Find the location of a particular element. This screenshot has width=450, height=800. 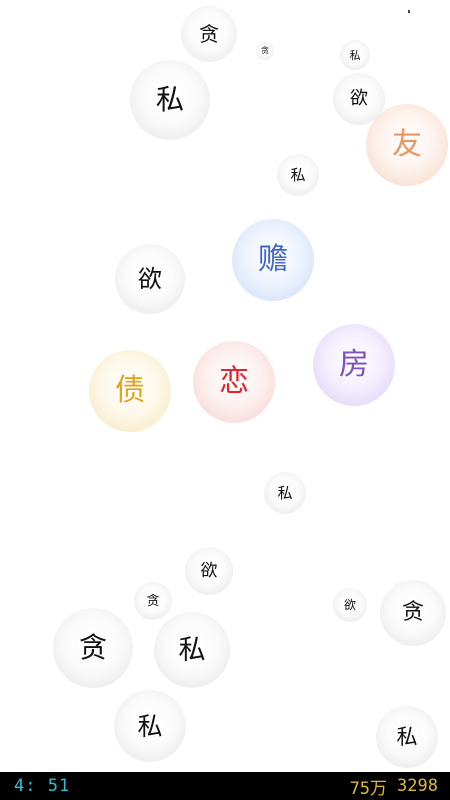

bubble-char: 赡 is located at coordinates (273, 259).